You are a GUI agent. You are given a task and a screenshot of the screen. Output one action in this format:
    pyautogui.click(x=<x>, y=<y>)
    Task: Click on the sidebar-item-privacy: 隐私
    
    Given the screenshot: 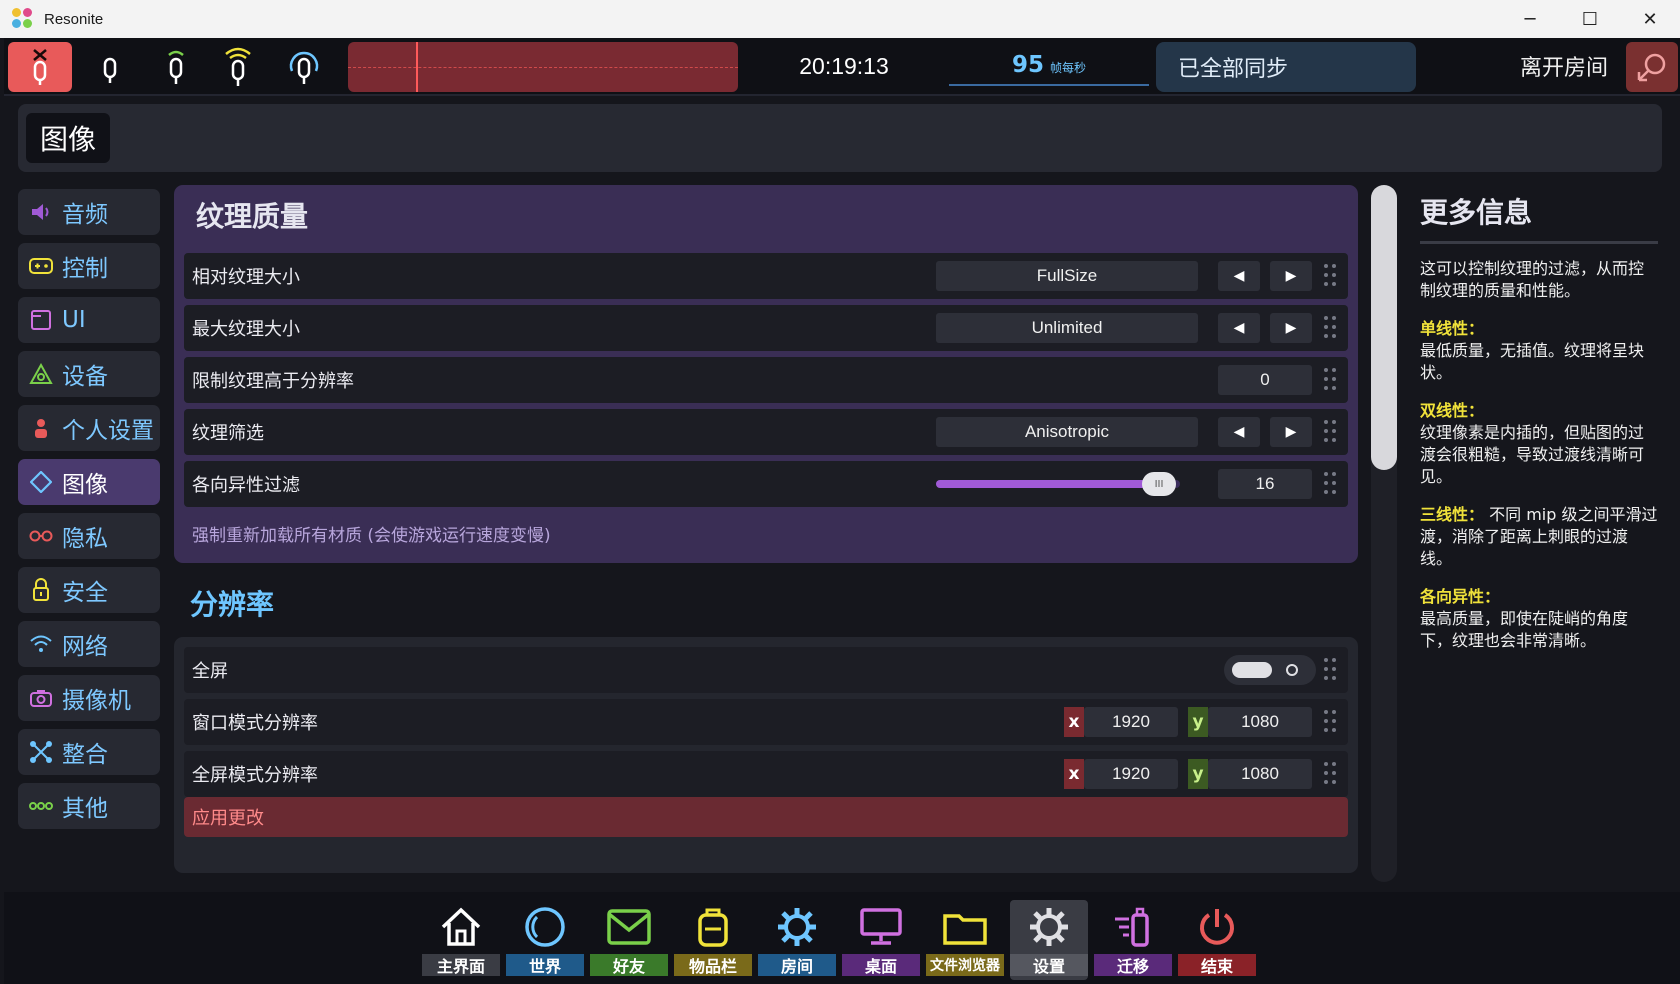 What is the action you would take?
    pyautogui.click(x=89, y=536)
    